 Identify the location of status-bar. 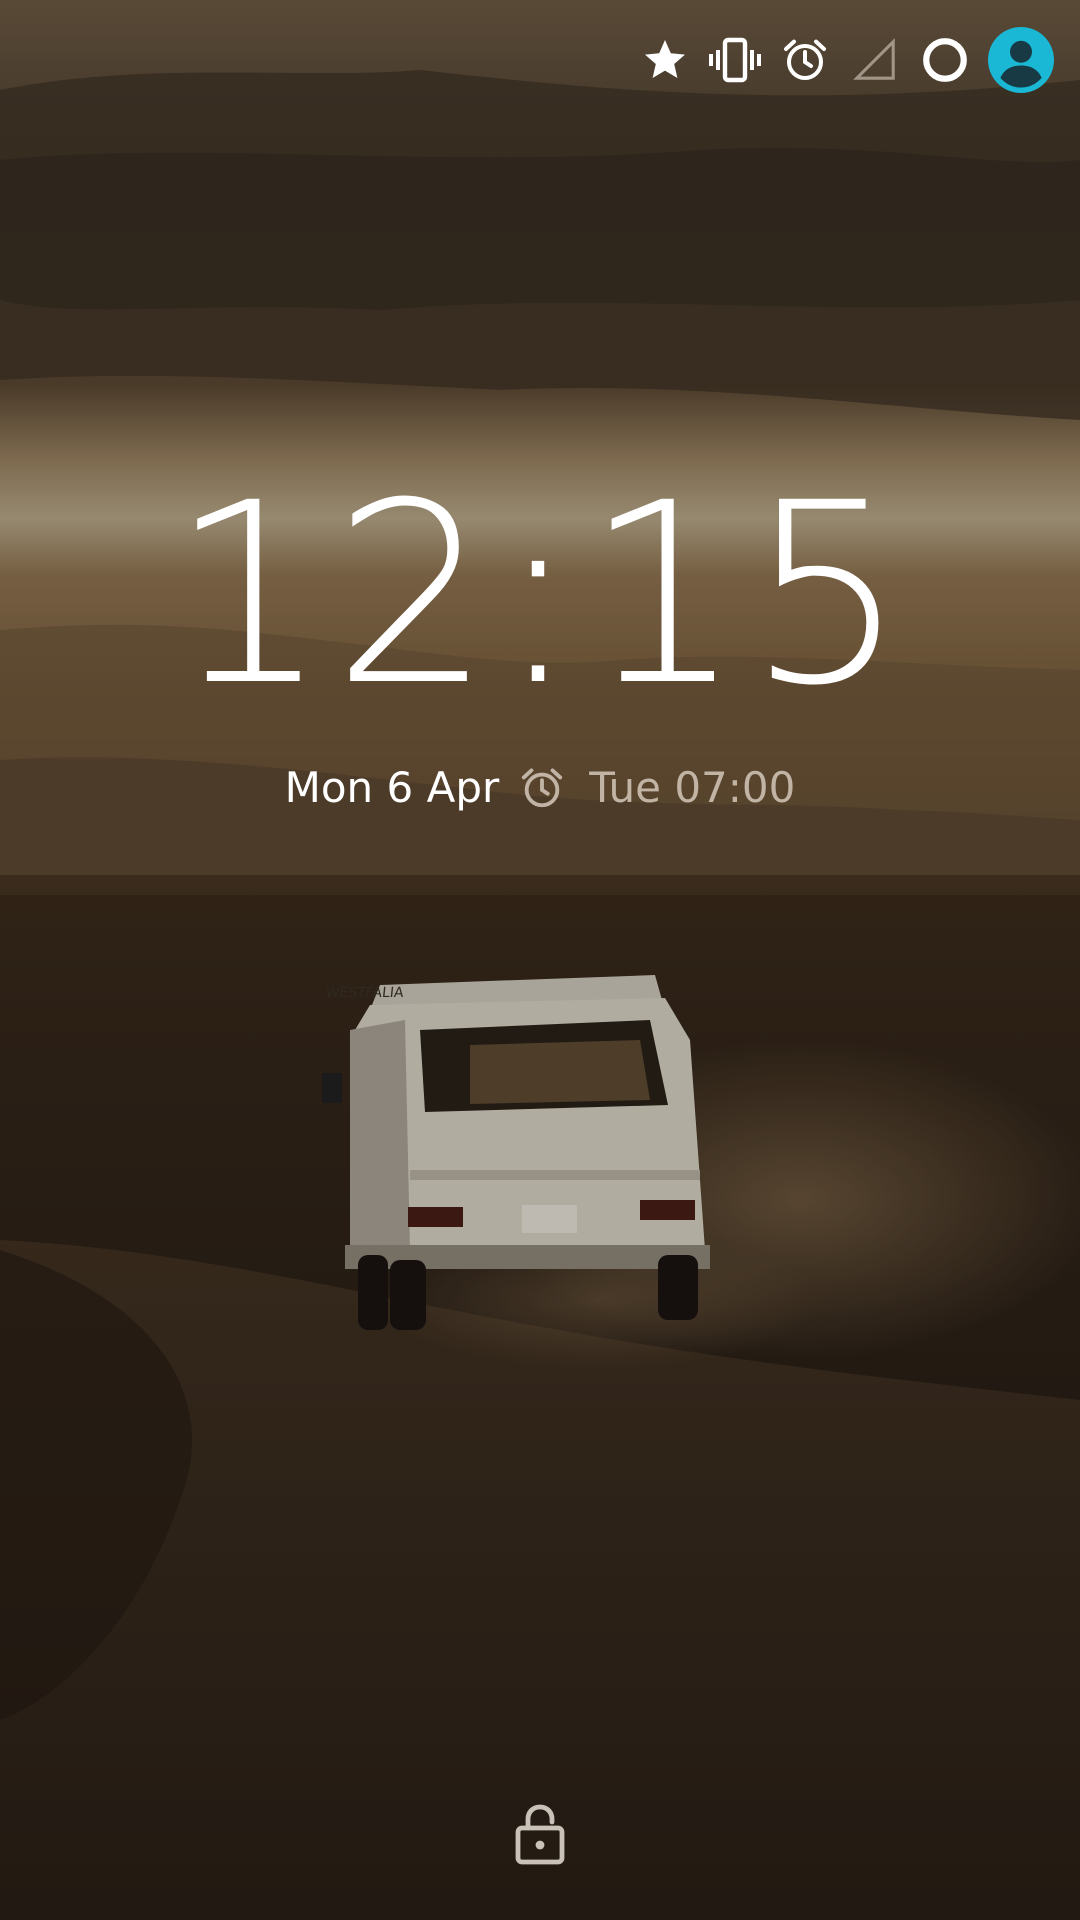
(842, 60).